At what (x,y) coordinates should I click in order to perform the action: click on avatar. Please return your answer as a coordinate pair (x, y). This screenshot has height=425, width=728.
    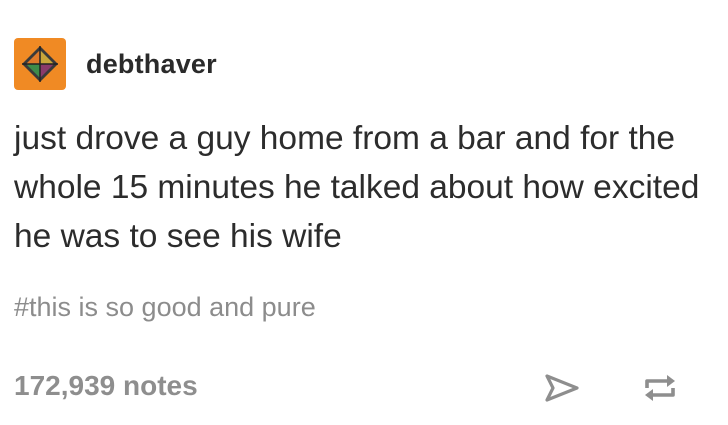
    Looking at the image, I should click on (40, 64).